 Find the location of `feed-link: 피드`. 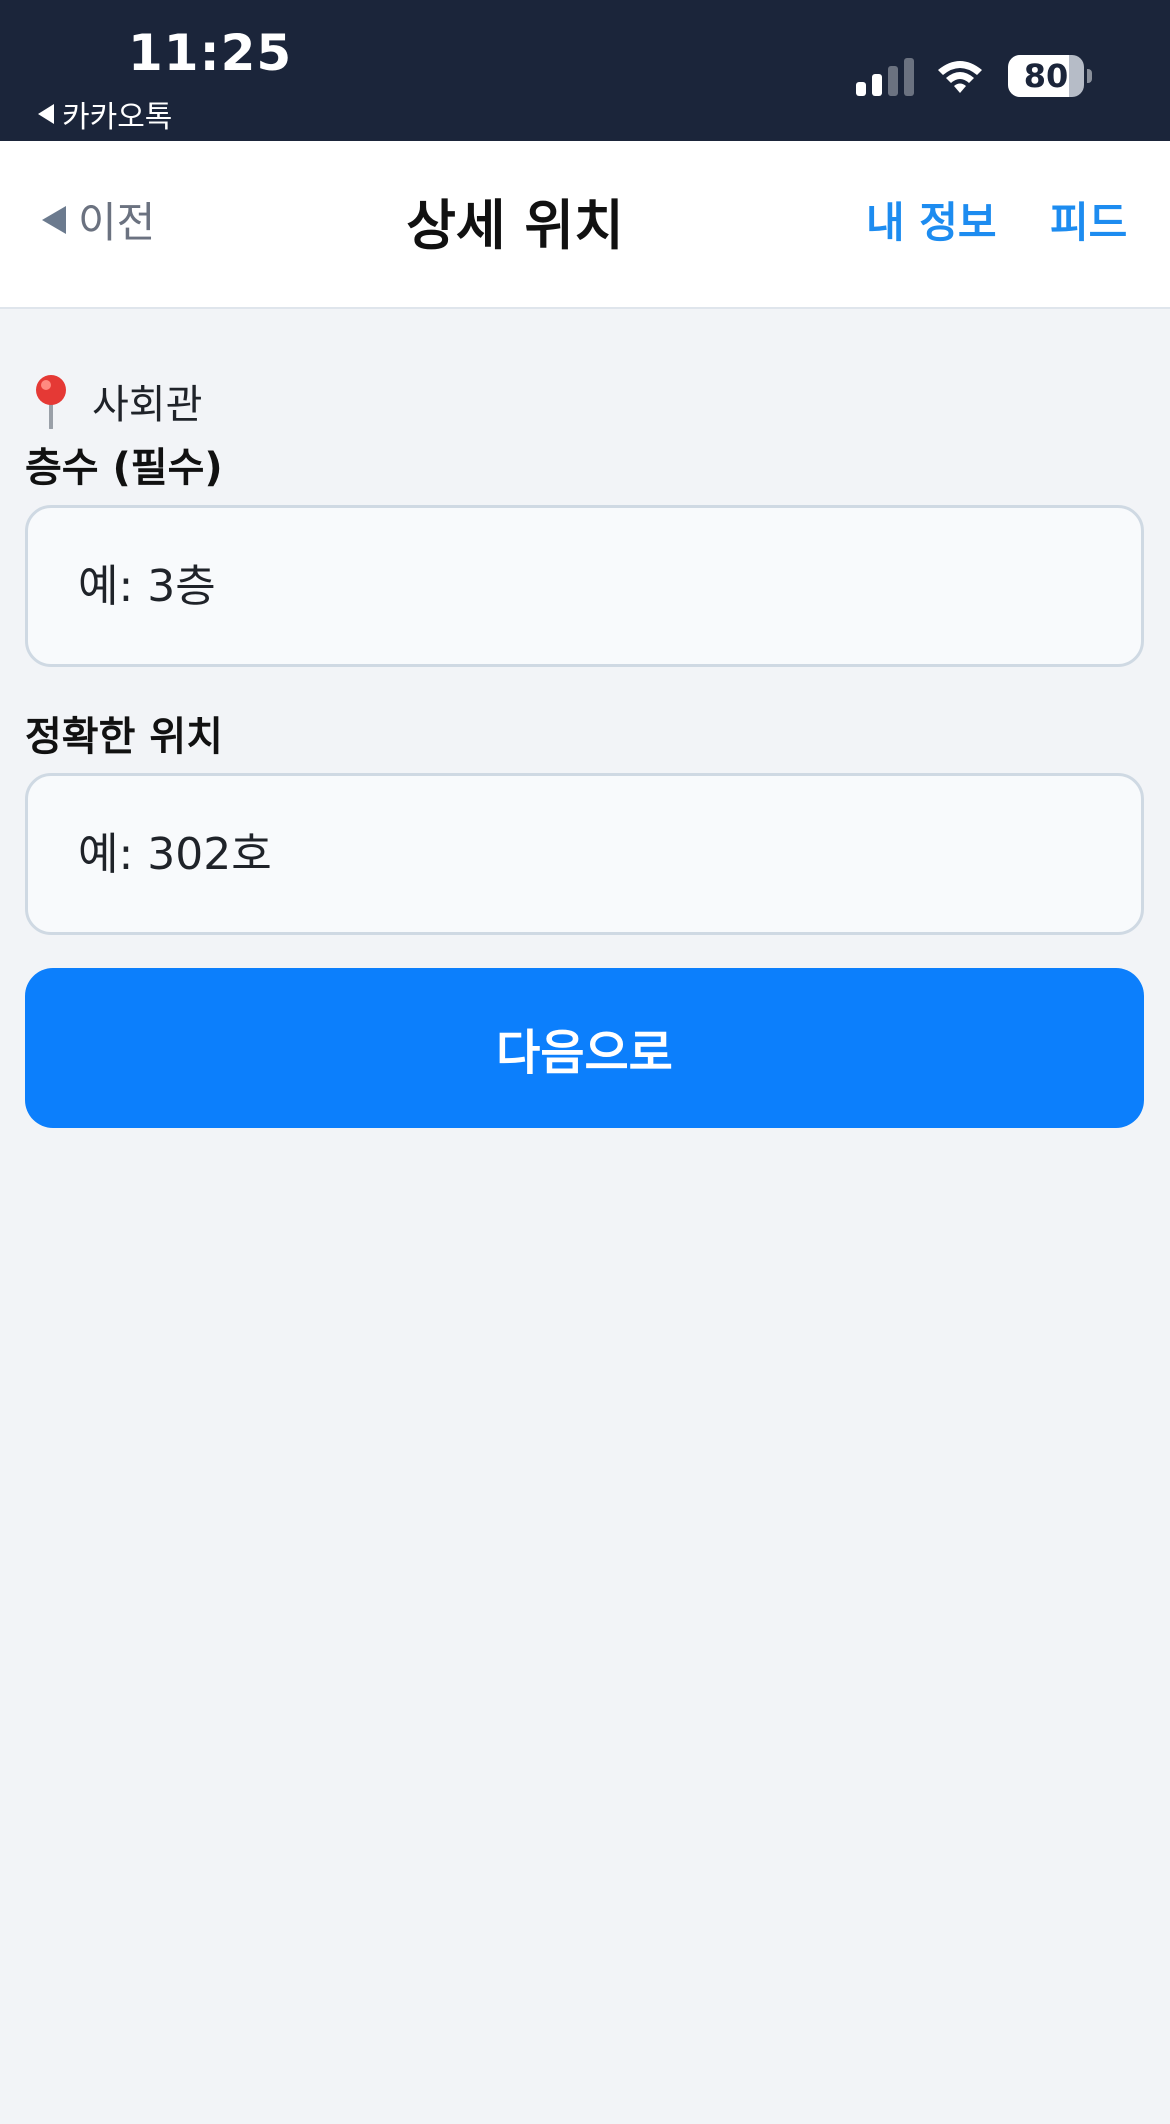

feed-link: 피드 is located at coordinates (1088, 219).